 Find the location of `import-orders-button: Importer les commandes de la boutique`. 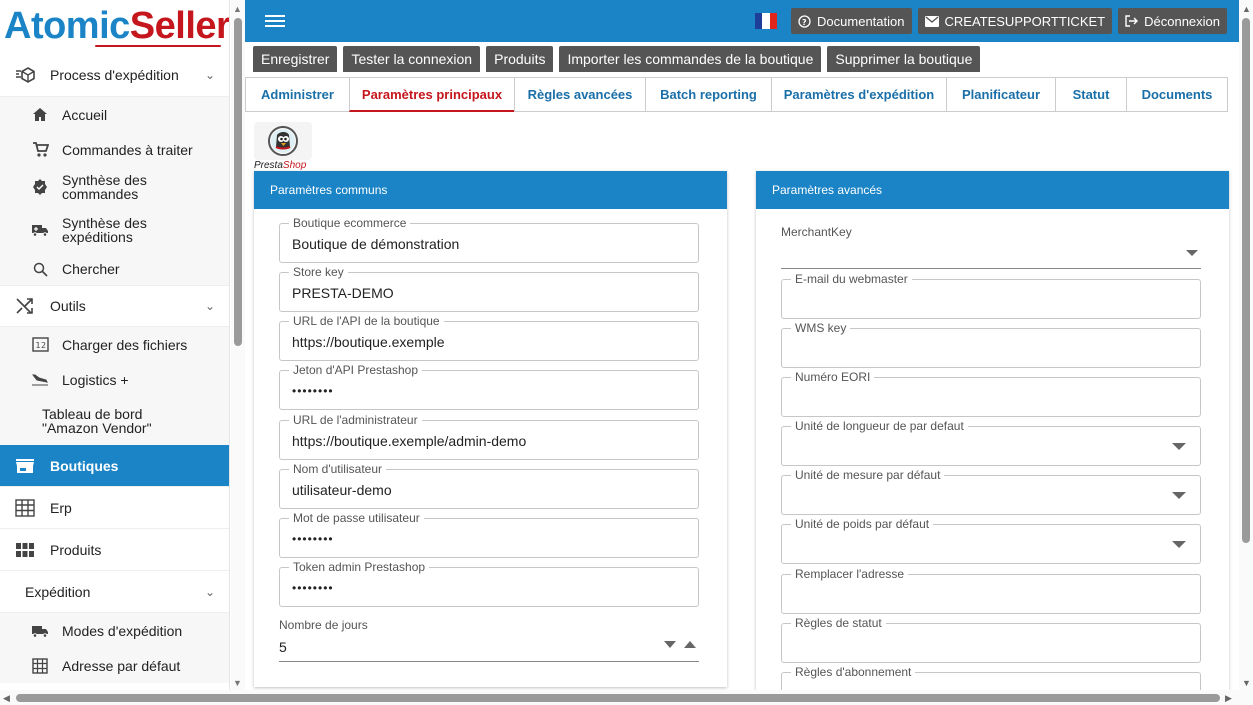

import-orders-button: Importer les commandes de la boutique is located at coordinates (690, 59).